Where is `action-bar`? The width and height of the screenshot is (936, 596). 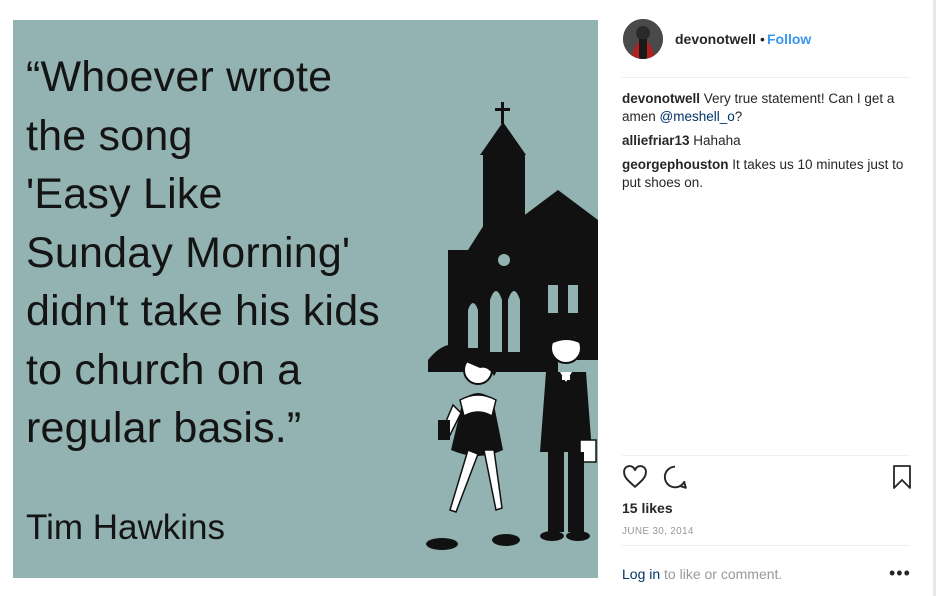 action-bar is located at coordinates (767, 479).